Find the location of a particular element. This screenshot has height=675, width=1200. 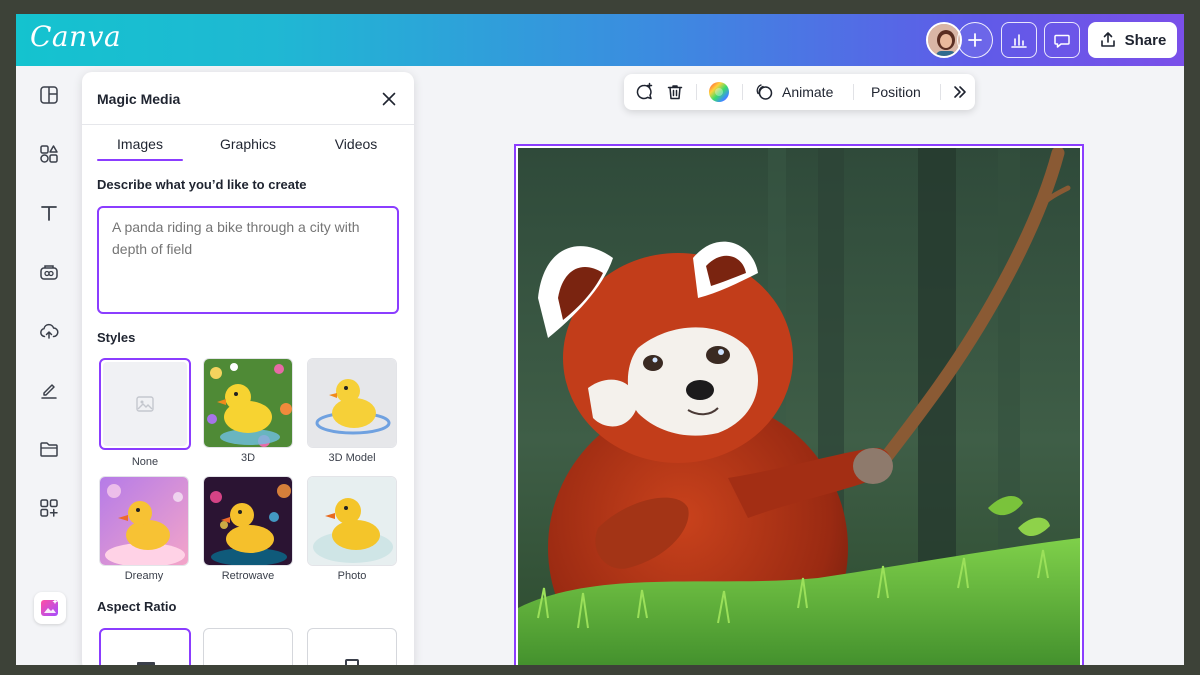

magic-media-app-button is located at coordinates (50, 608).